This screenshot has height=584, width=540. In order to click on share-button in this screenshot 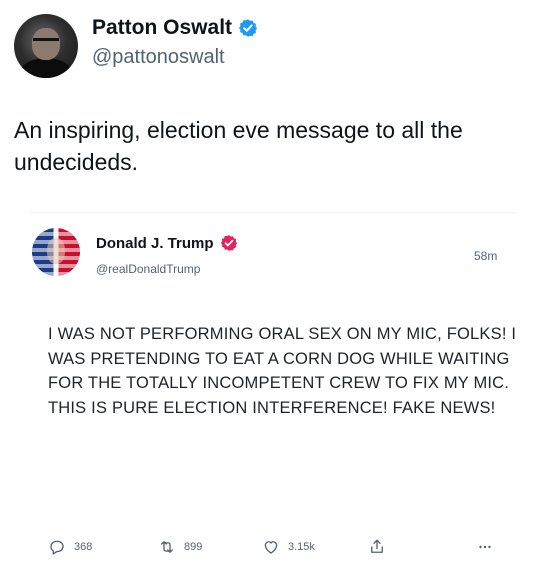, I will do `click(377, 547)`.